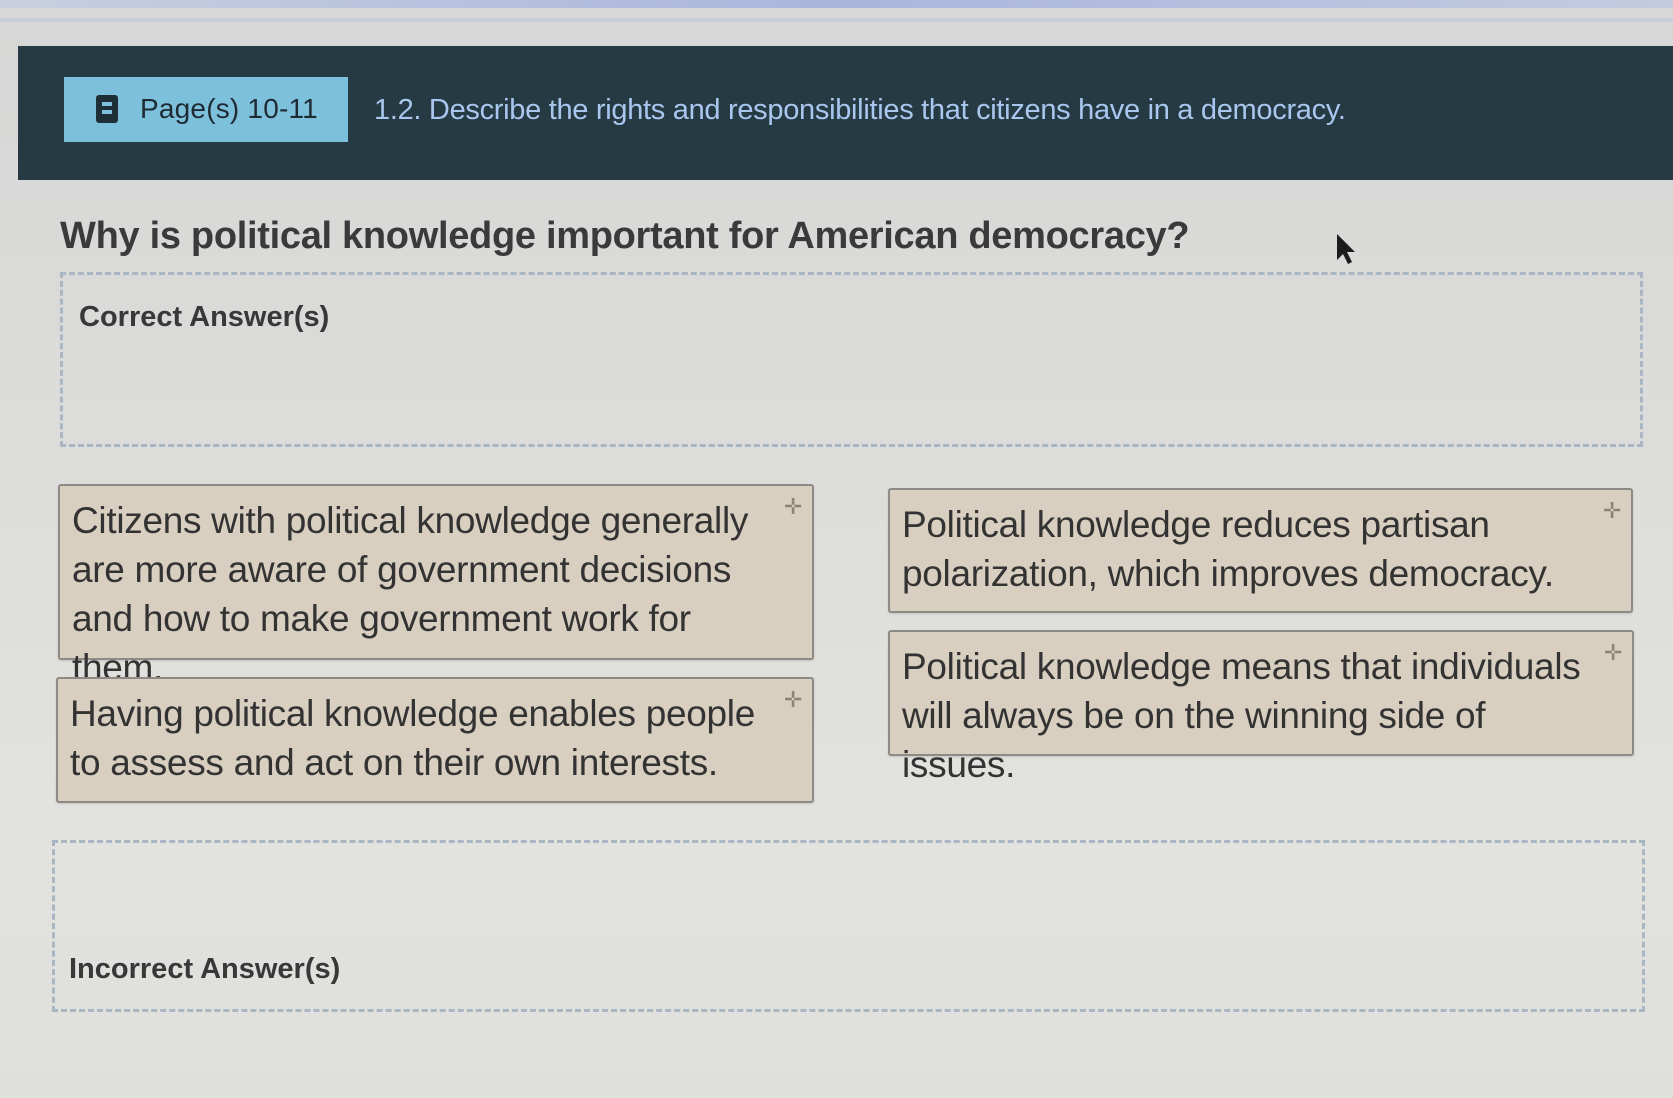 Image resolution: width=1673 pixels, height=1098 pixels. Describe the element at coordinates (836, 20) in the screenshot. I see `window-top-line` at that location.